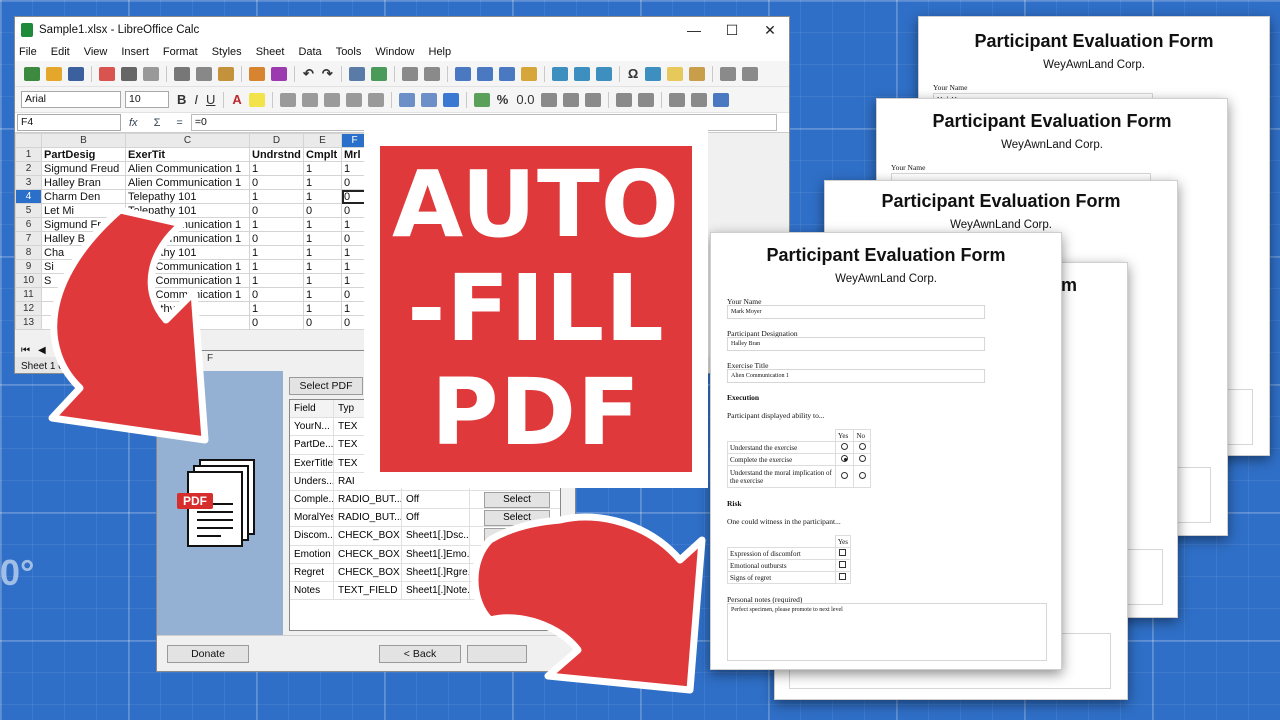  Describe the element at coordinates (588, 603) in the screenshot. I see `right-curved-arrow` at that location.